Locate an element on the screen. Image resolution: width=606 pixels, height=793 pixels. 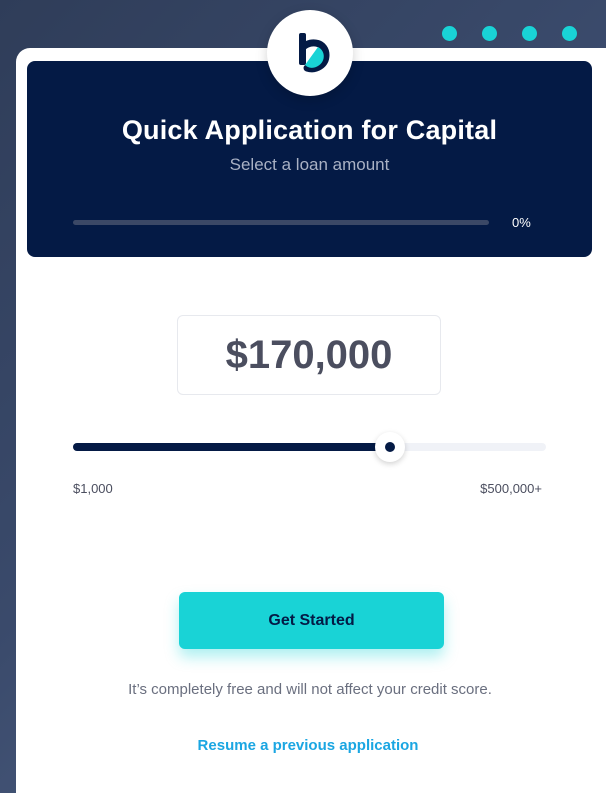
slider-min-label: $1,000 is located at coordinates (93, 488).